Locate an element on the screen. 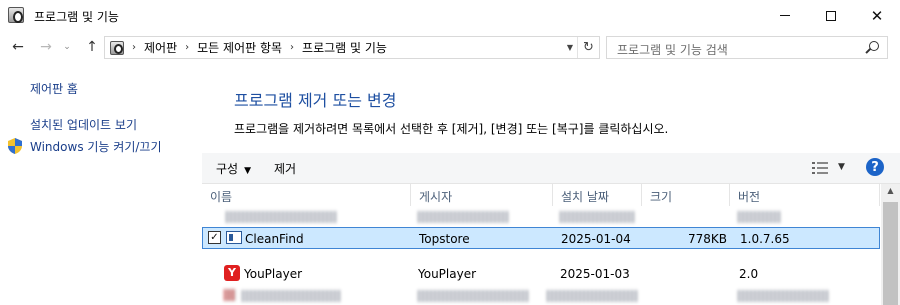  list-header: 이름 게시자 설치 날짜 크기 버전 is located at coordinates (551, 195).